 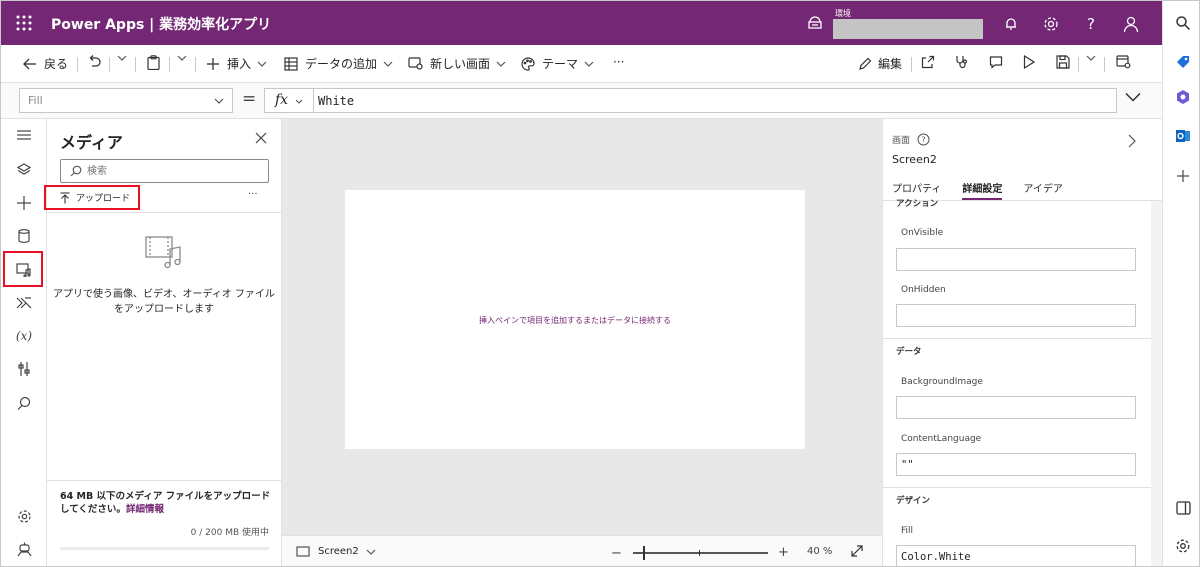 I want to click on fill-label: Fill, so click(x=907, y=531).